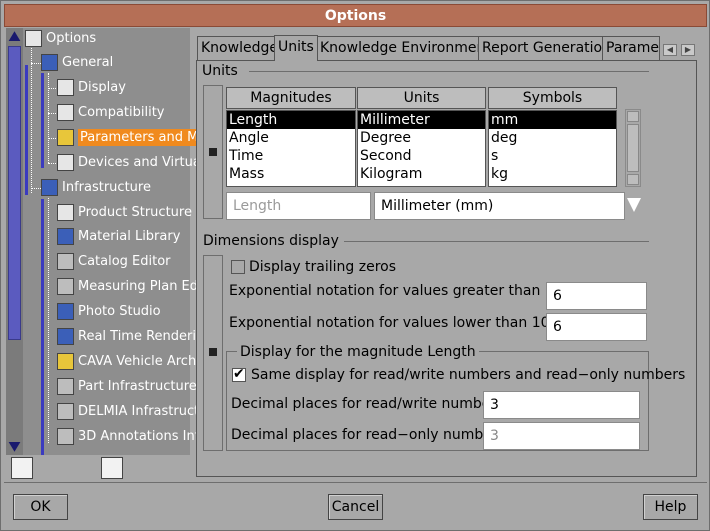  What do you see at coordinates (137, 138) in the screenshot?
I see `tree-item-parameters: Parameters and Mea` at bounding box center [137, 138].